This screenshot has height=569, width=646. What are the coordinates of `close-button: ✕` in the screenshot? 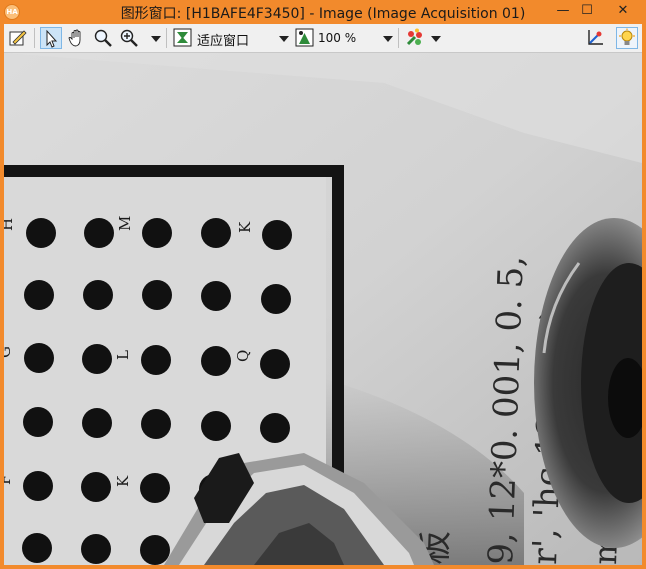 It's located at (623, 11).